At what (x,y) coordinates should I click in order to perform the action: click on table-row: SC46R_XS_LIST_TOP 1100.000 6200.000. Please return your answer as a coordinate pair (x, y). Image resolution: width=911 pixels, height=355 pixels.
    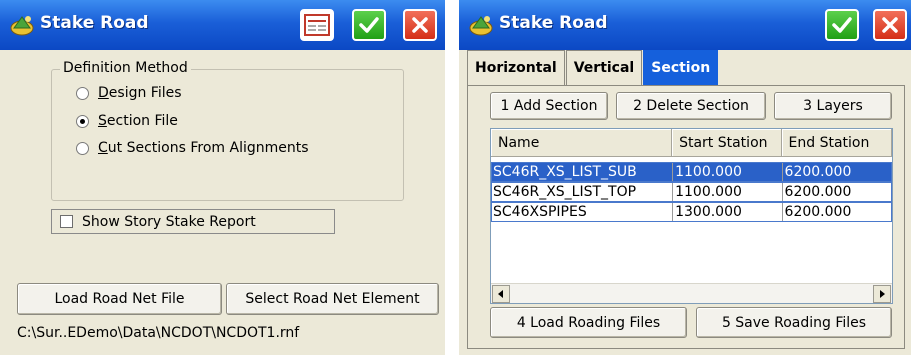
    Looking at the image, I should click on (691, 192).